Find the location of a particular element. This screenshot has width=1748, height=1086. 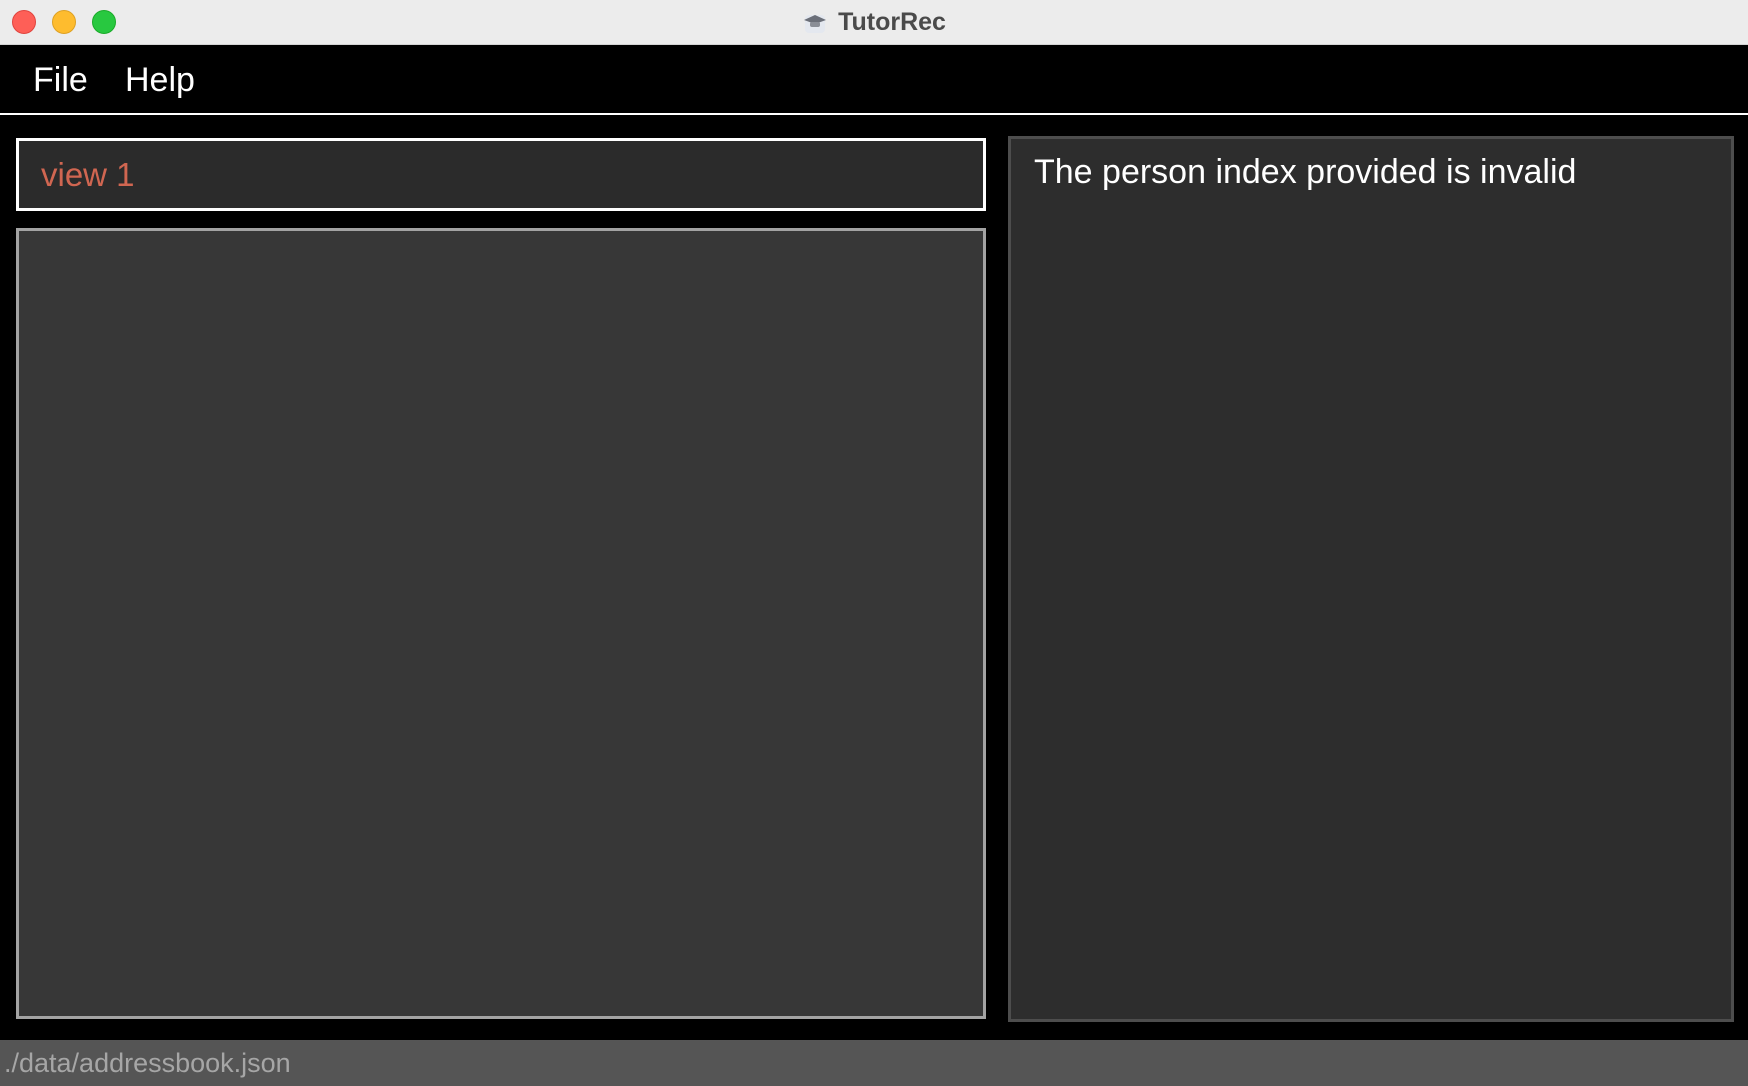

save-location-text: ./data/addressbook.json is located at coordinates (147, 1063).